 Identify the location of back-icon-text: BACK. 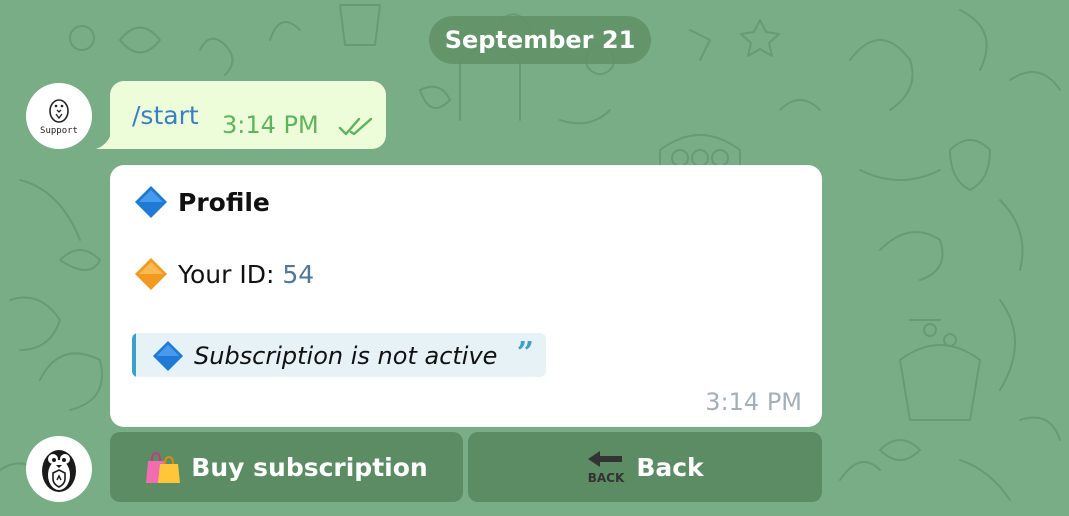
(606, 478).